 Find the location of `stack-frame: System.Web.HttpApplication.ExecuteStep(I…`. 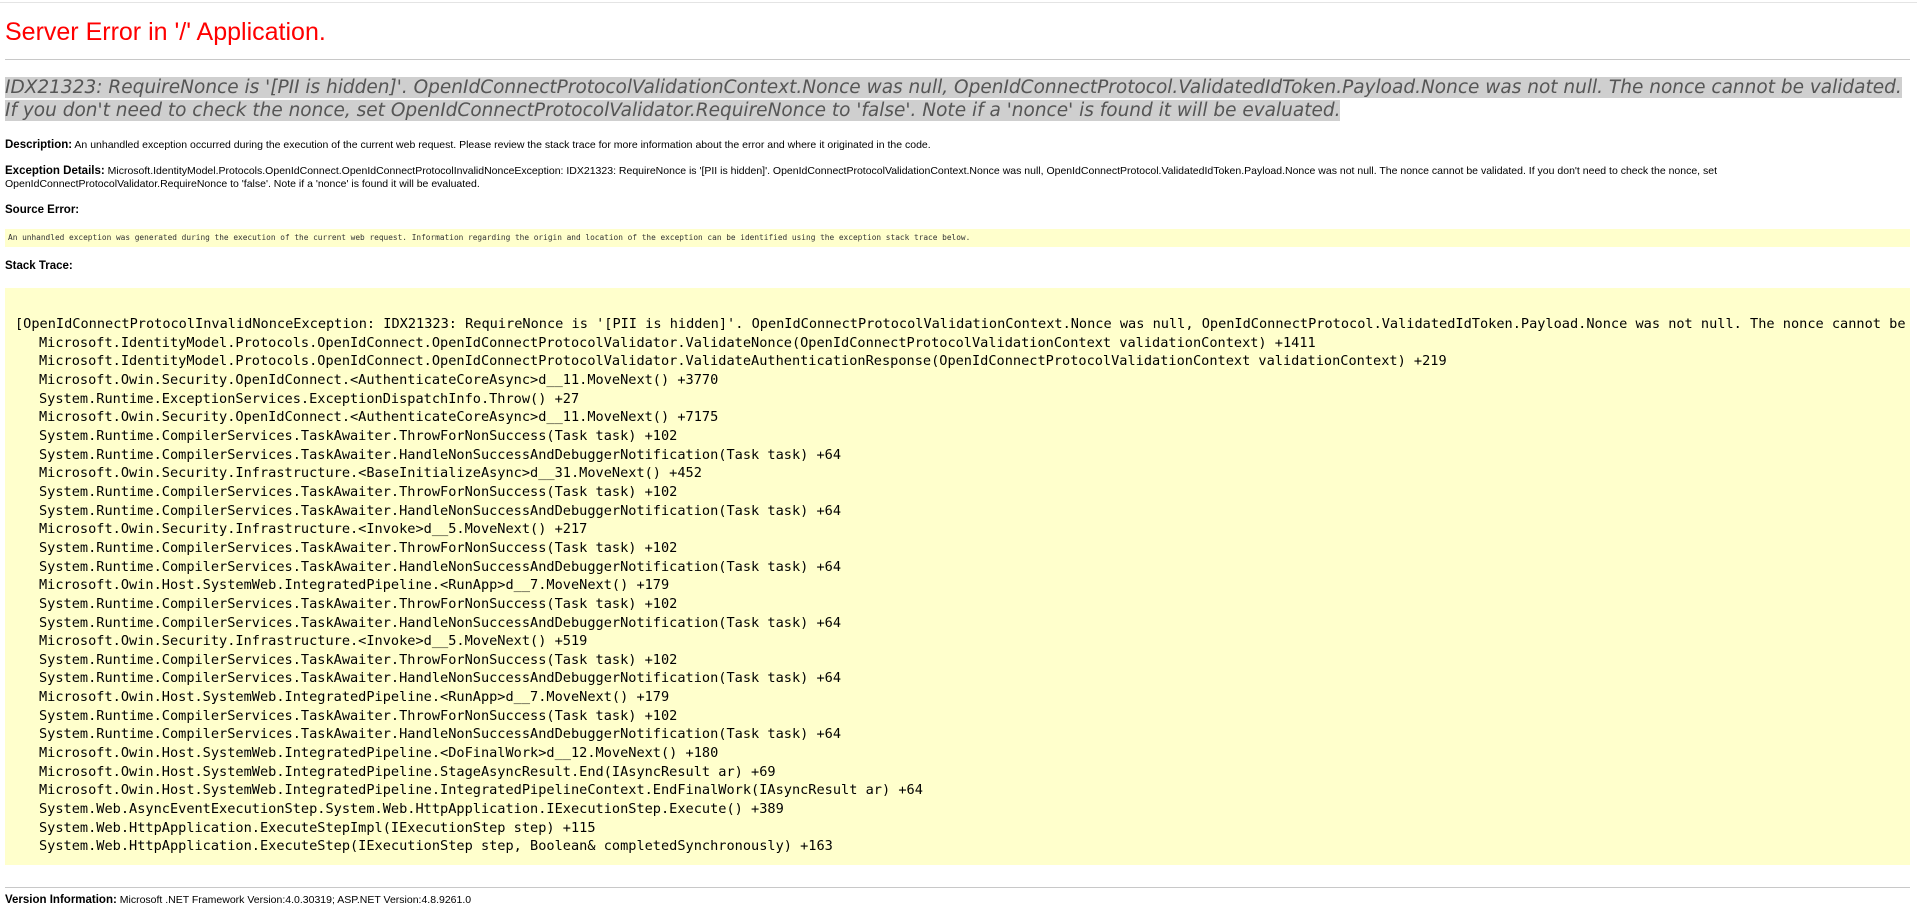

stack-frame: System.Web.HttpApplication.ExecuteStep(I… is located at coordinates (436, 846).